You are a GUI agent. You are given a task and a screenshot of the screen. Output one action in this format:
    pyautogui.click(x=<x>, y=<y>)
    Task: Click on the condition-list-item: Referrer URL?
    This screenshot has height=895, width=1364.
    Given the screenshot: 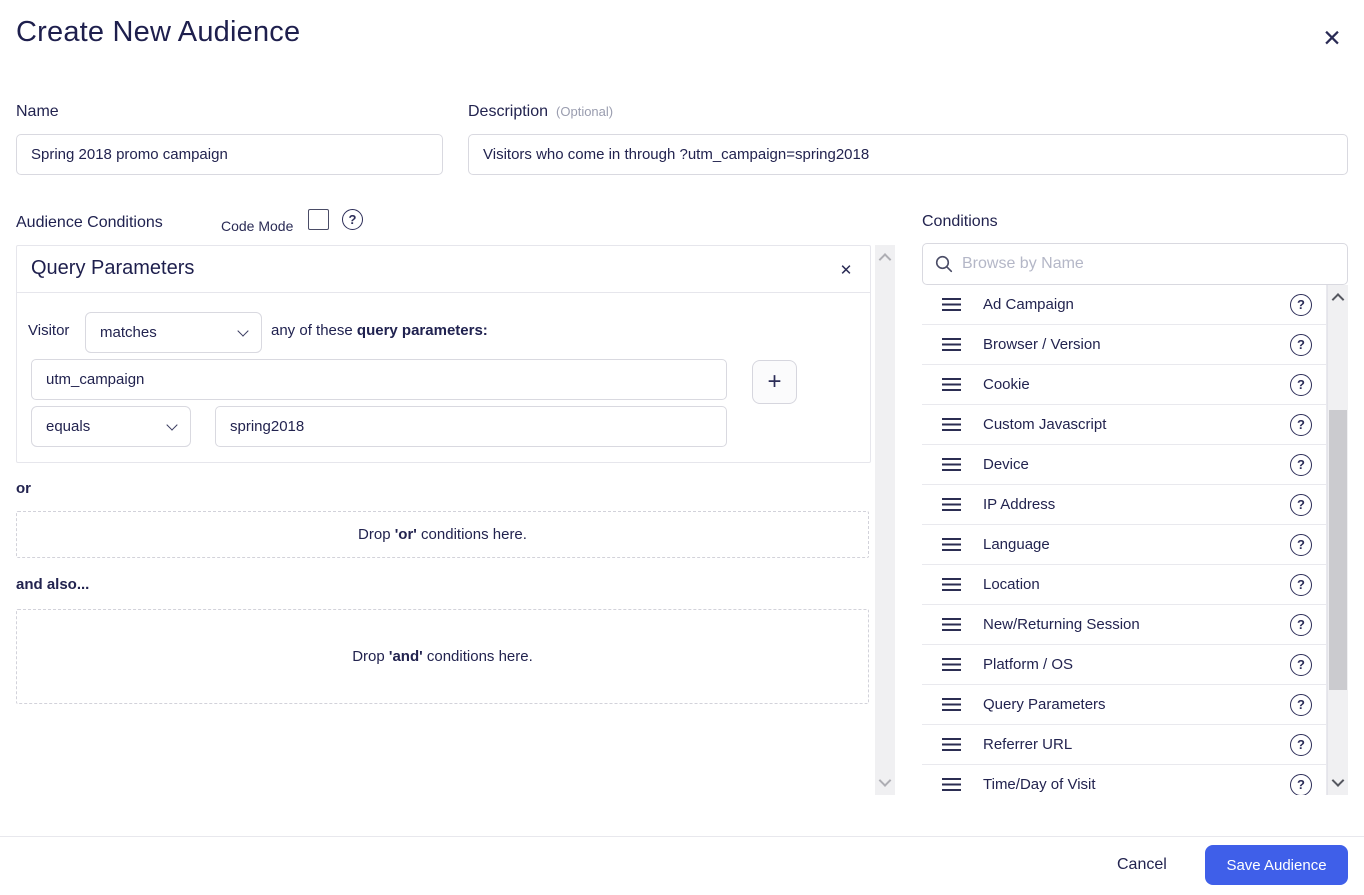 What is the action you would take?
    pyautogui.click(x=1124, y=745)
    